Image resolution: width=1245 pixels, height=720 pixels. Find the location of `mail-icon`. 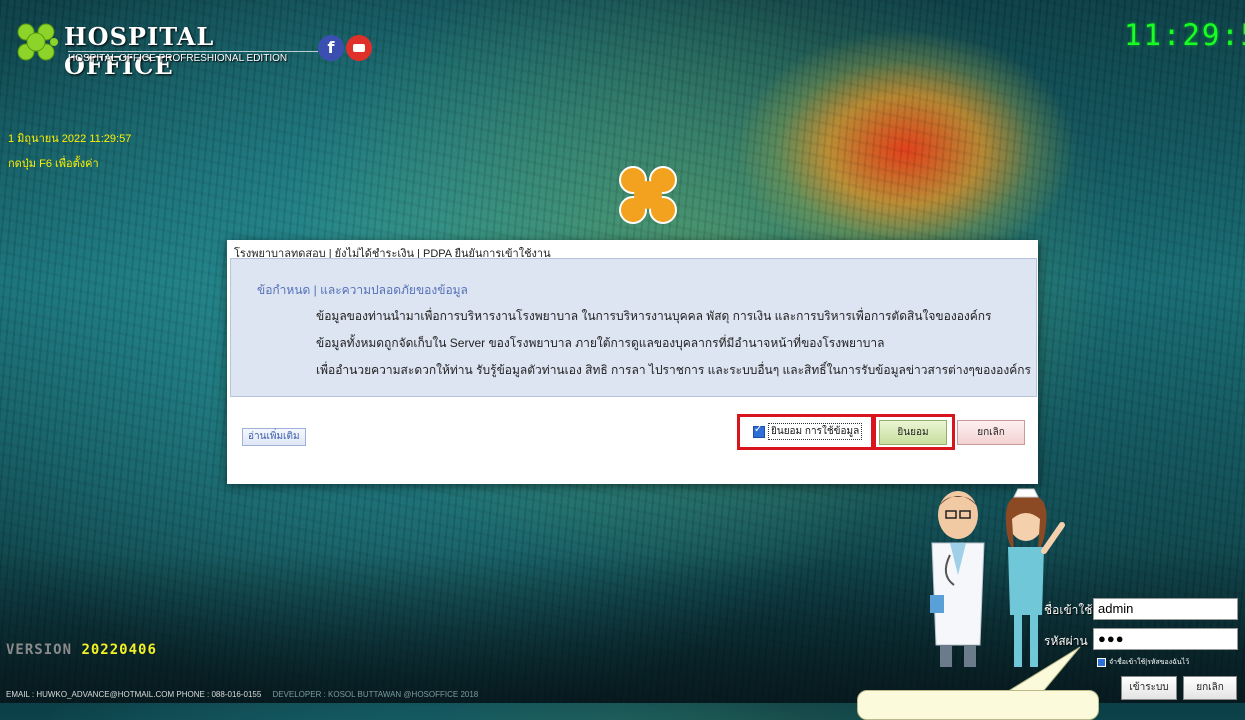

mail-icon is located at coordinates (359, 48).